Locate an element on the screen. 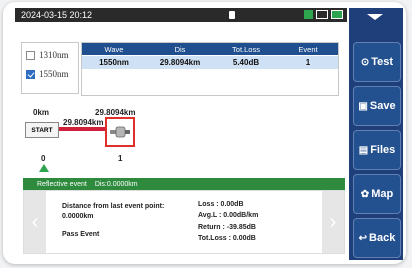  files-button: ▤ Files is located at coordinates (377, 150).